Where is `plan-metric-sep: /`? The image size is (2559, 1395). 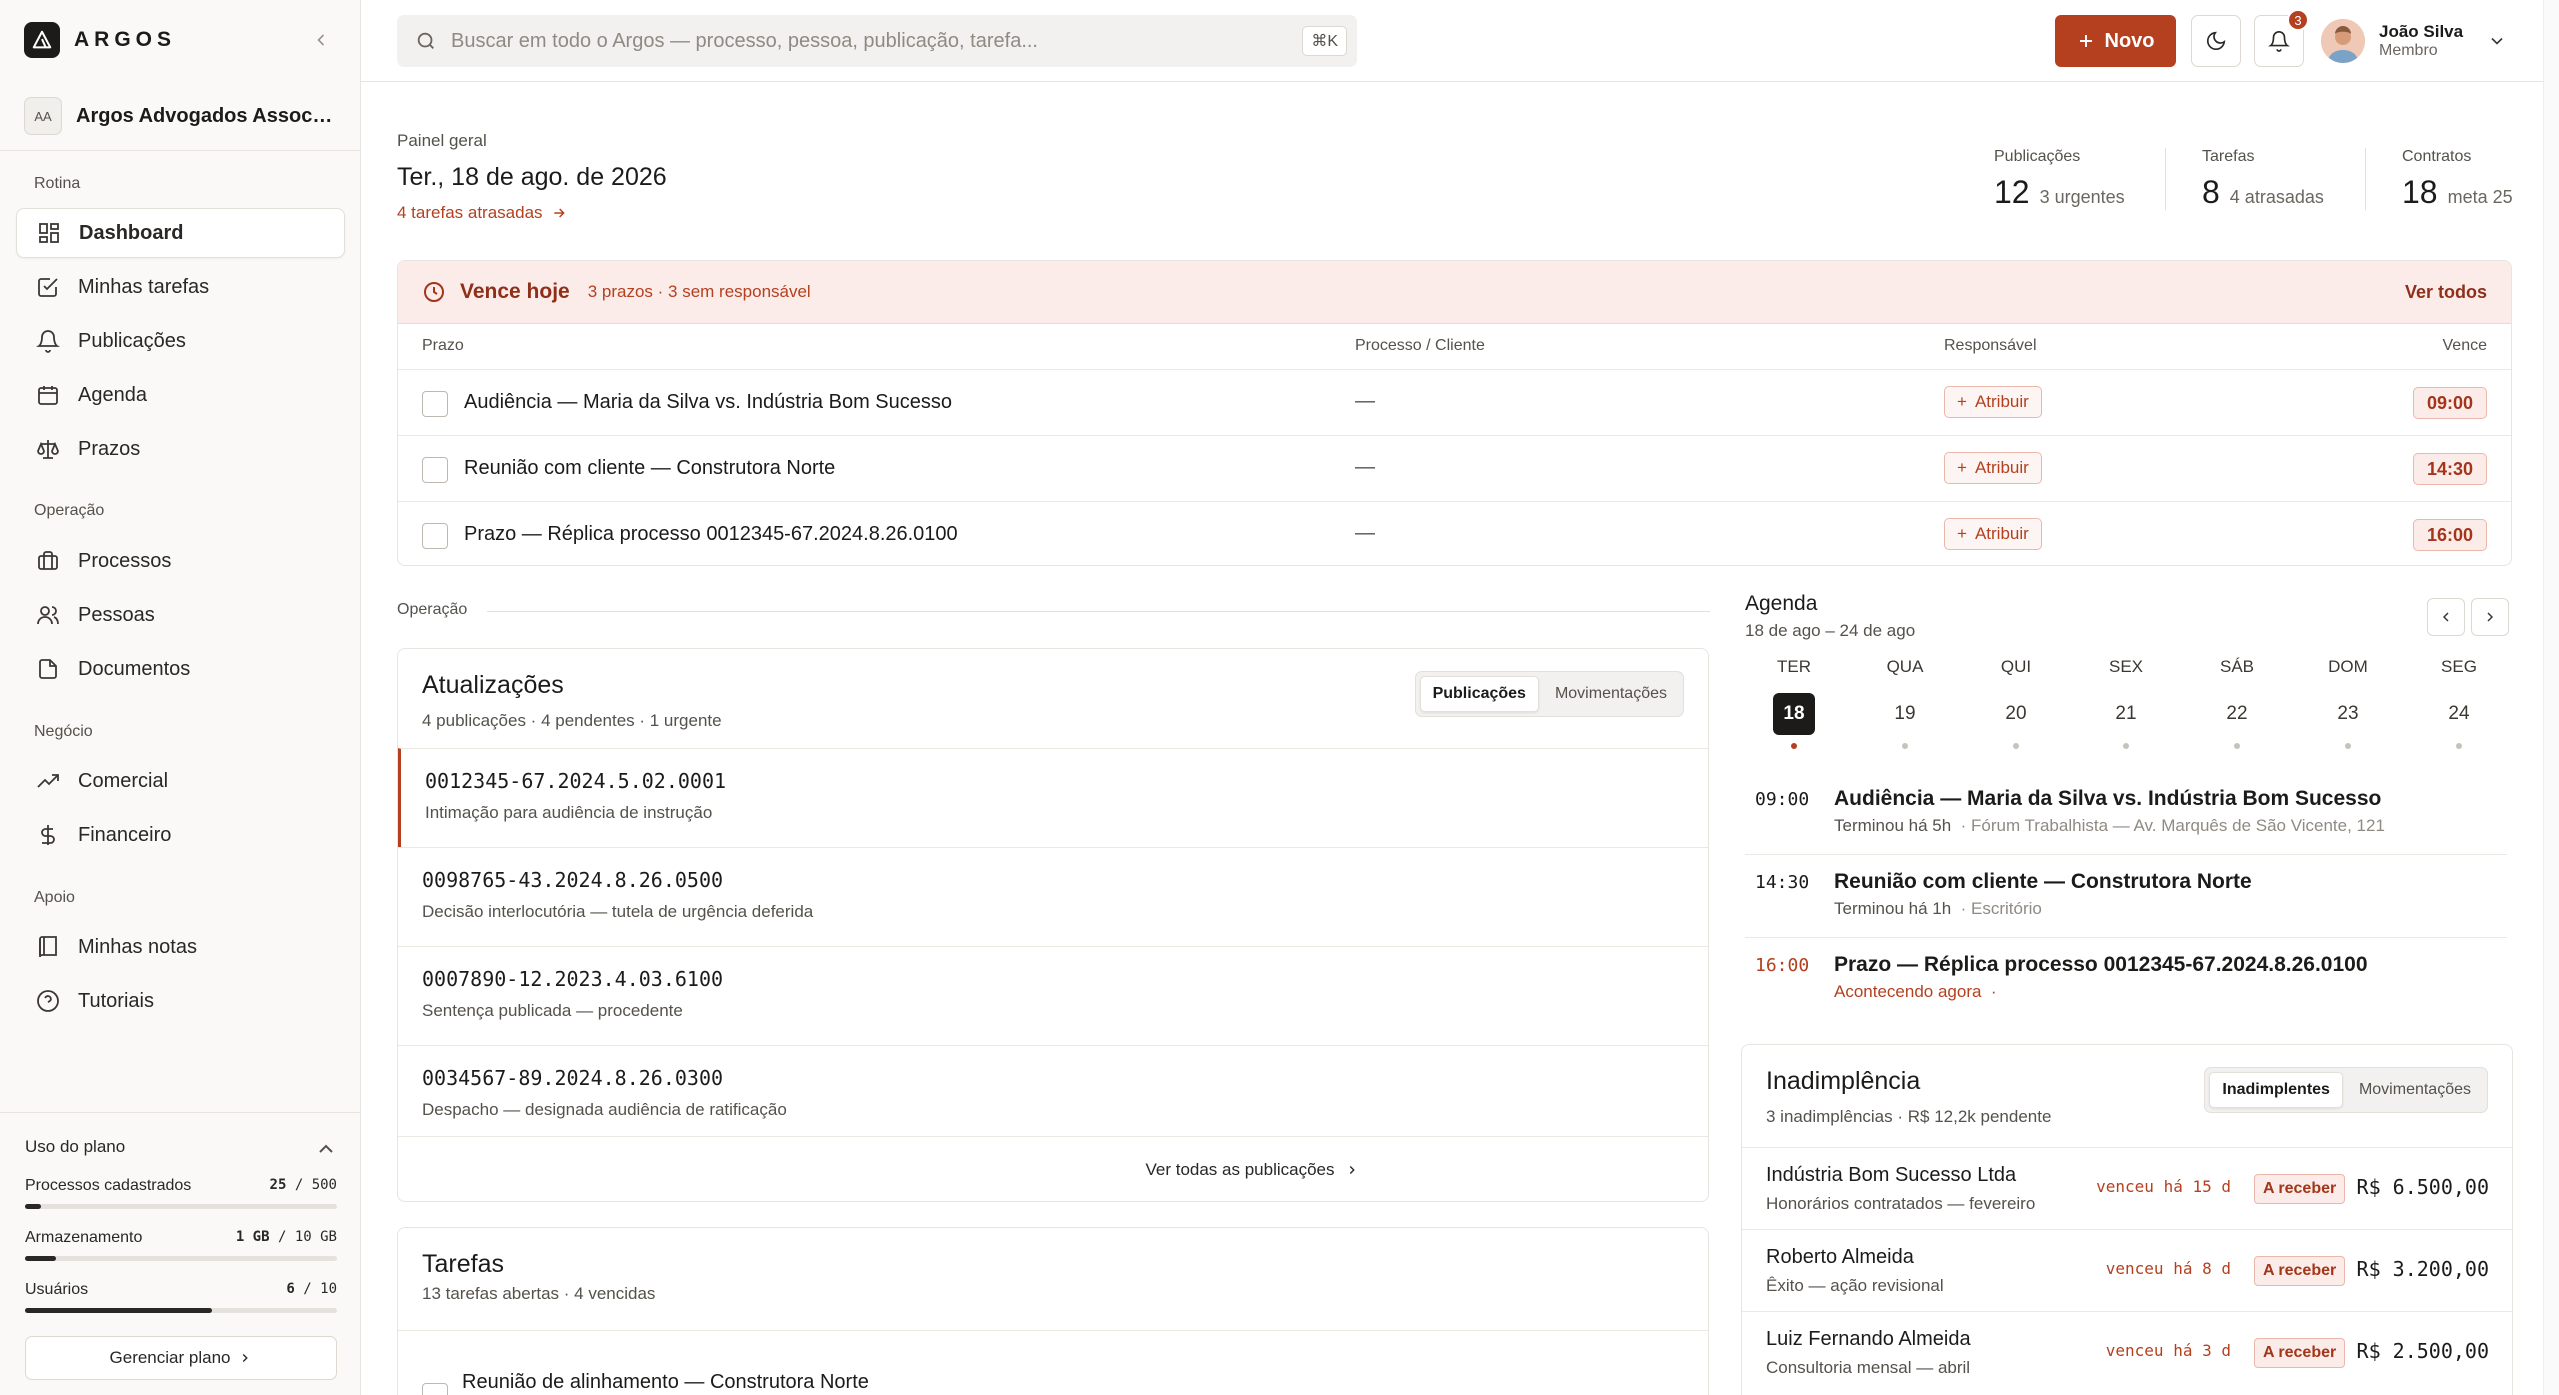 plan-metric-sep: / is located at coordinates (282, 1237).